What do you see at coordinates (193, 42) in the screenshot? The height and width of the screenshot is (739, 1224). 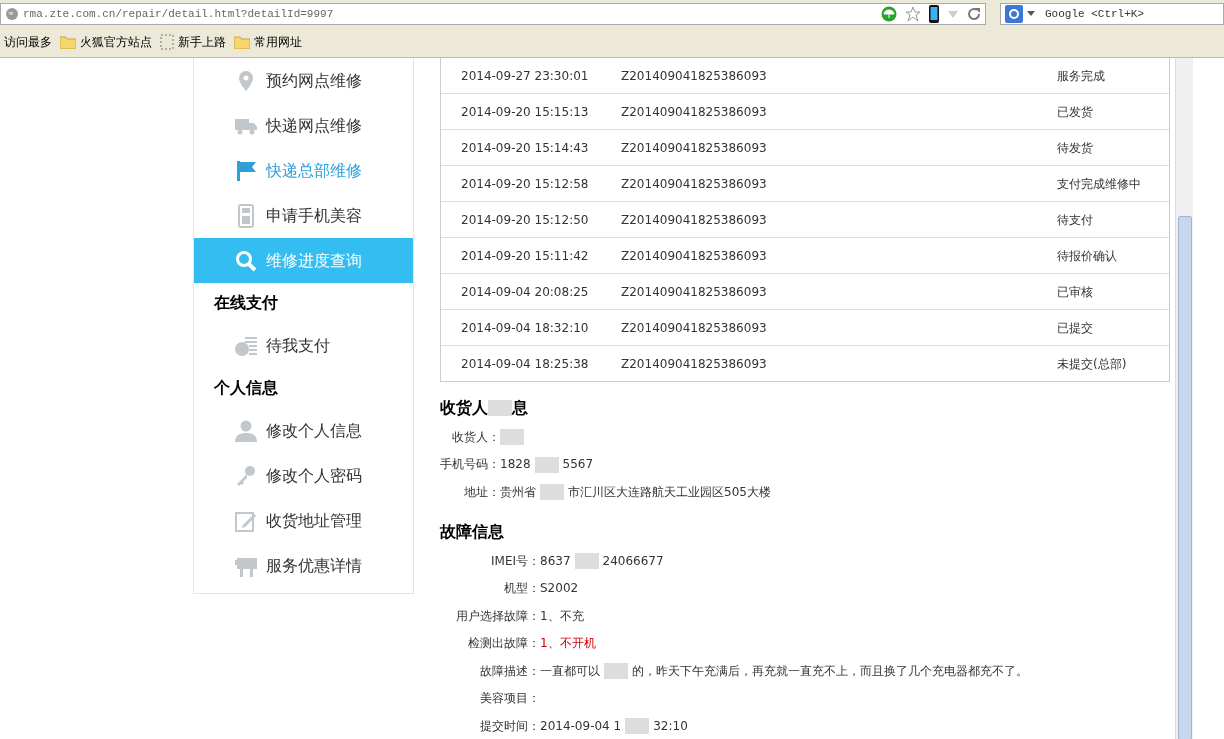 I see `bookmark: 新手上路` at bounding box center [193, 42].